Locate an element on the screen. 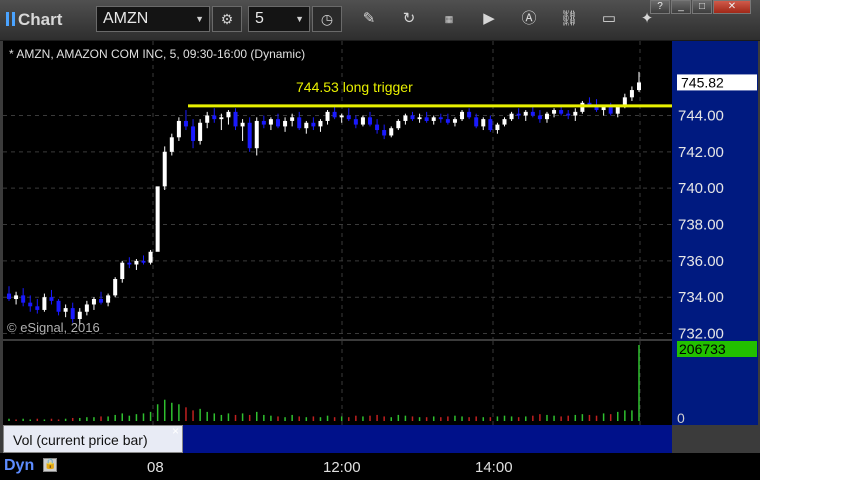  lock-icon: 🔒 is located at coordinates (50, 465).